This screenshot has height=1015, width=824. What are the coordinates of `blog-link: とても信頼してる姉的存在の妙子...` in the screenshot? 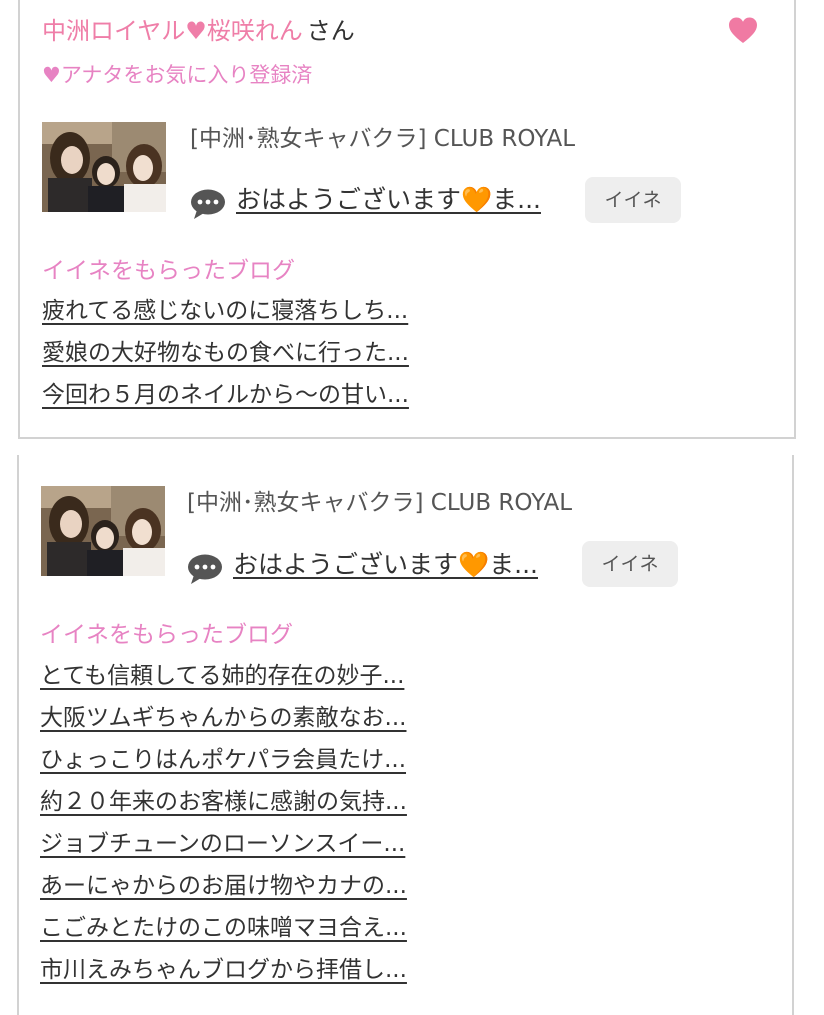 It's located at (223, 679).